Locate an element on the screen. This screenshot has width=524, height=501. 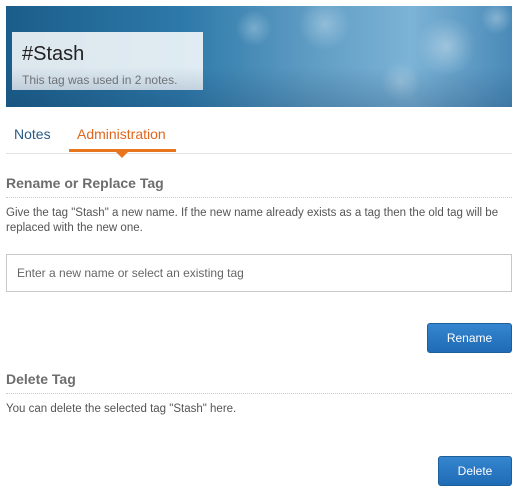
active-tab-caret-icon is located at coordinates (122, 155).